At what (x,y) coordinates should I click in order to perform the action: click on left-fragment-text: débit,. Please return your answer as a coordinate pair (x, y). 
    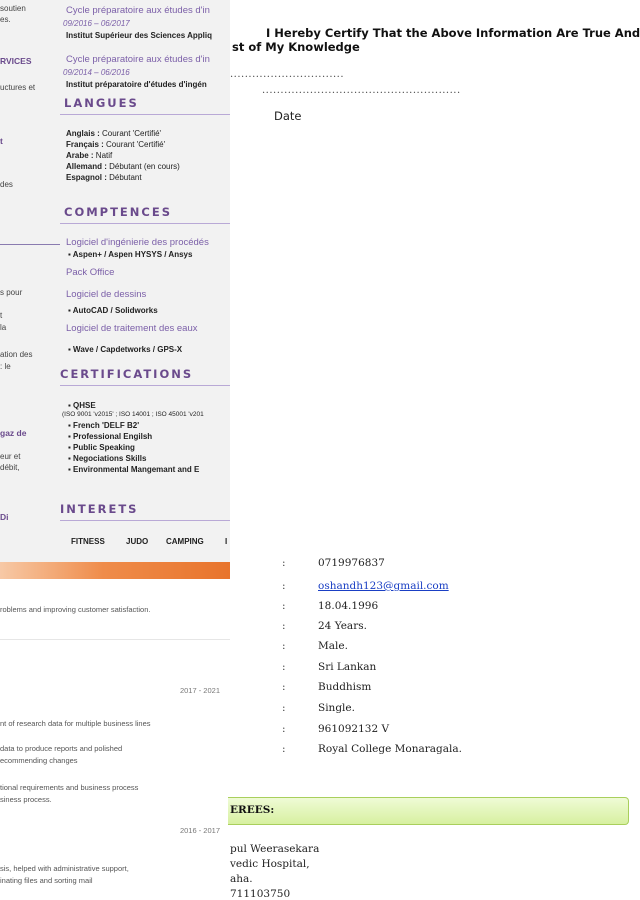
    Looking at the image, I should click on (10, 467).